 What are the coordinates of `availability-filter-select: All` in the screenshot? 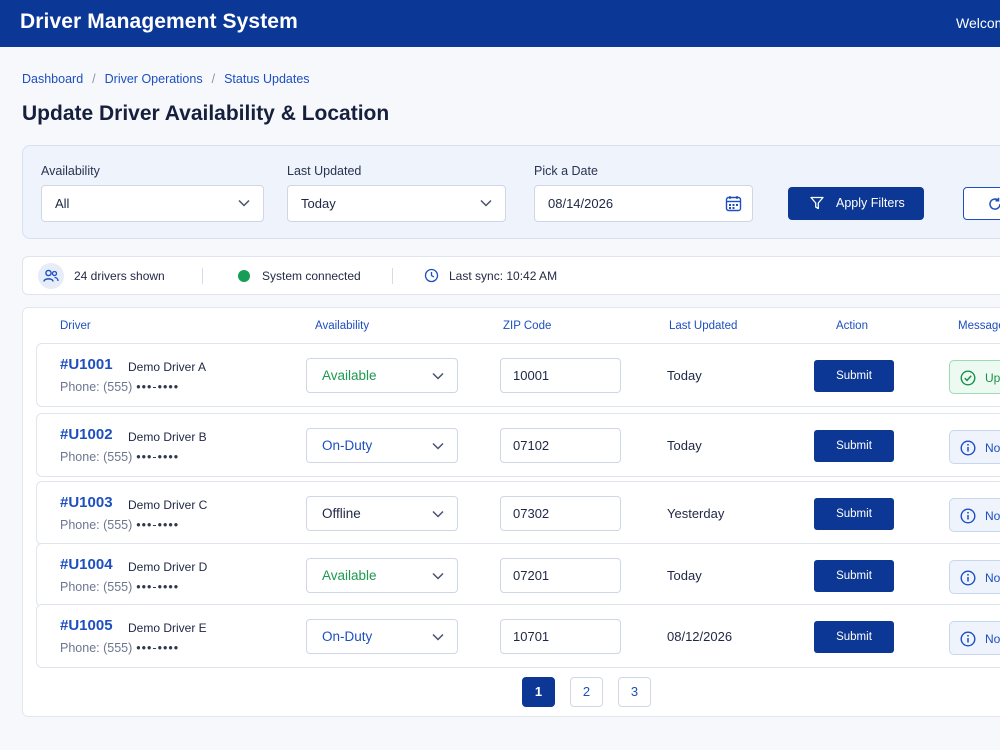 It's located at (152, 203).